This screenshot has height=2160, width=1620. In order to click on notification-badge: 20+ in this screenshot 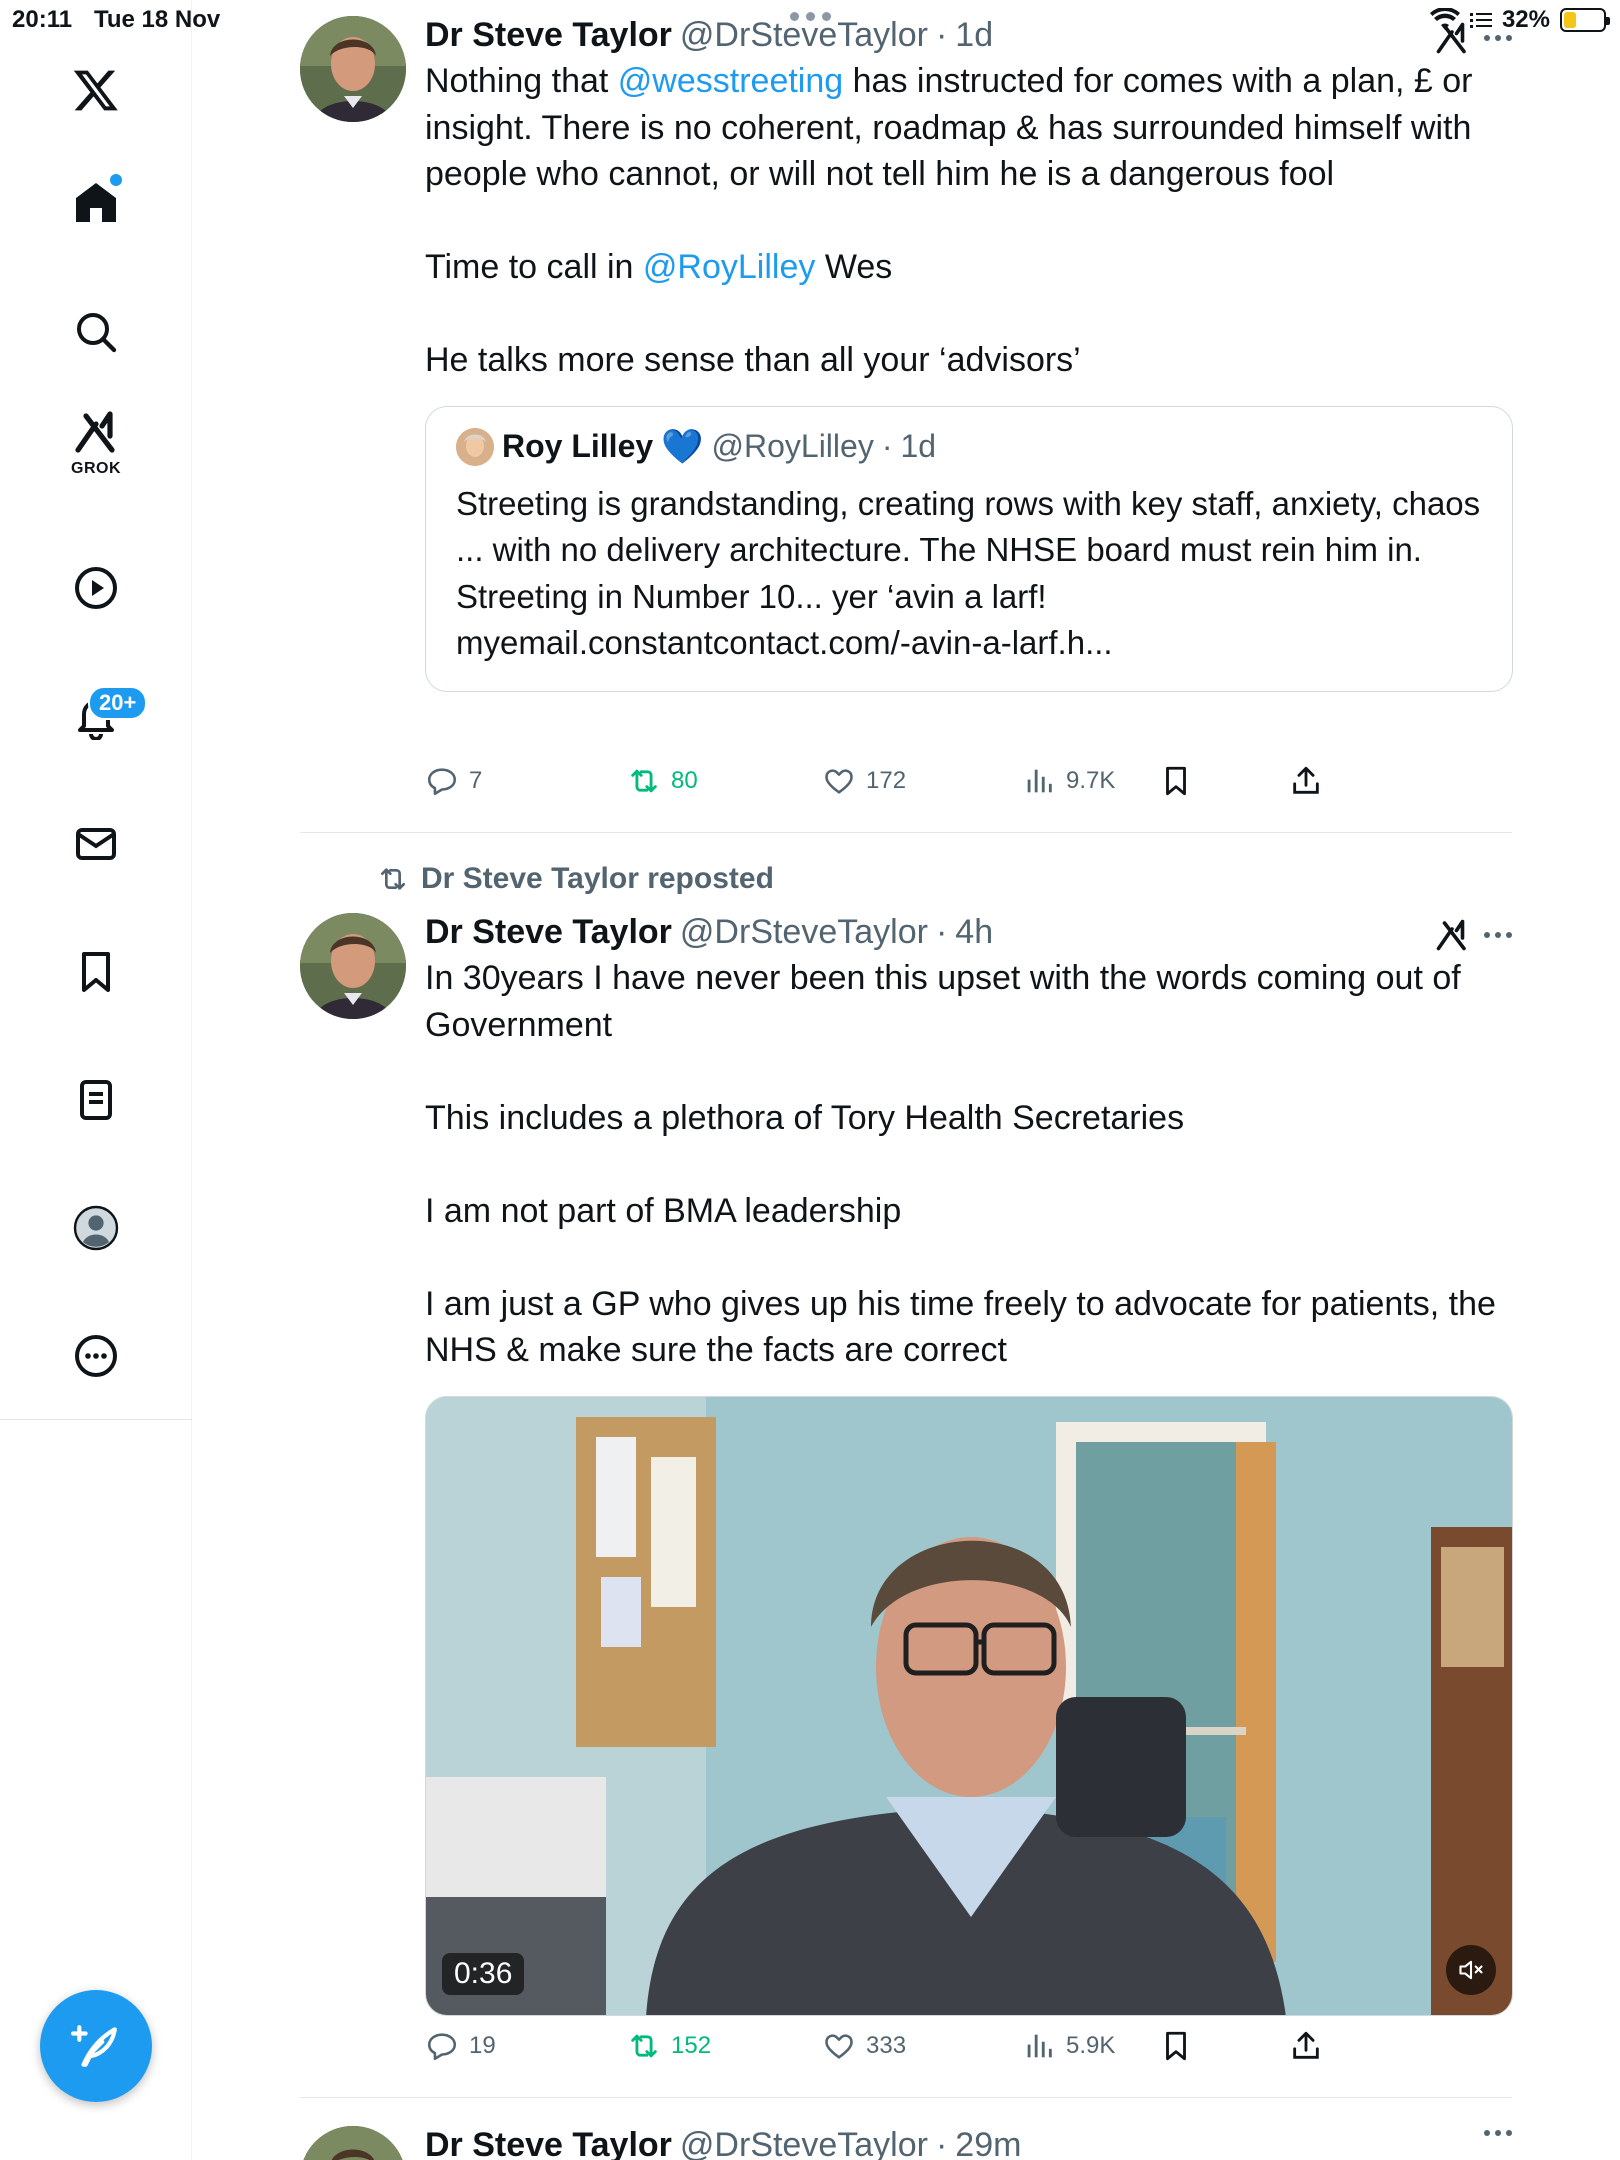, I will do `click(118, 703)`.